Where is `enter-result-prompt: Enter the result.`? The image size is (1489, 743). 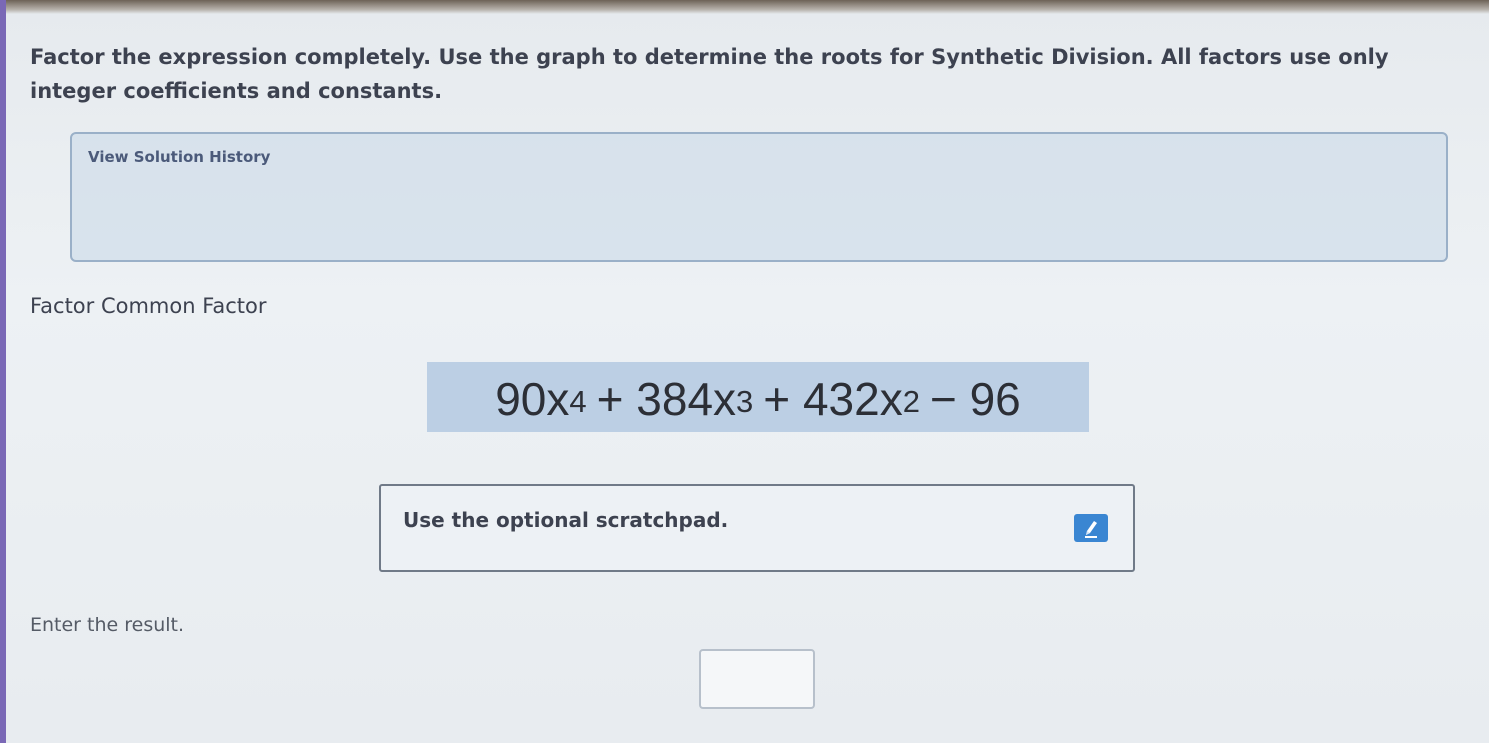 enter-result-prompt: Enter the result. is located at coordinates (107, 625).